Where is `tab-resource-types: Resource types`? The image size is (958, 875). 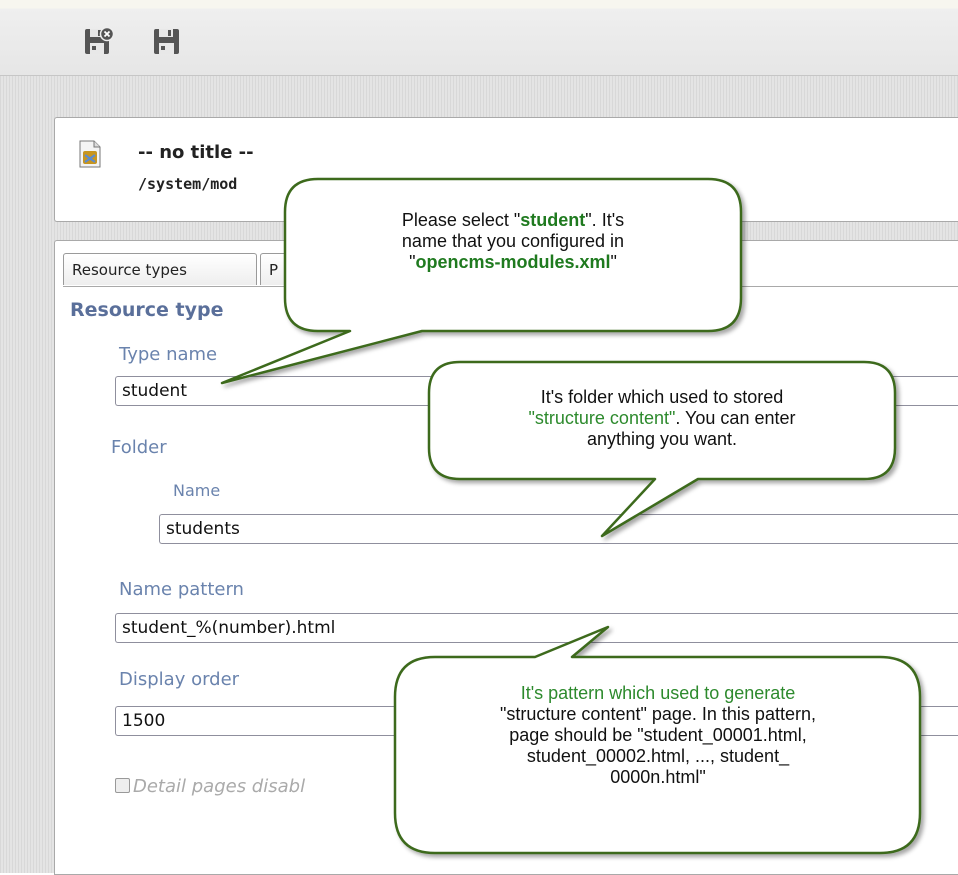
tab-resource-types: Resource types is located at coordinates (160, 269).